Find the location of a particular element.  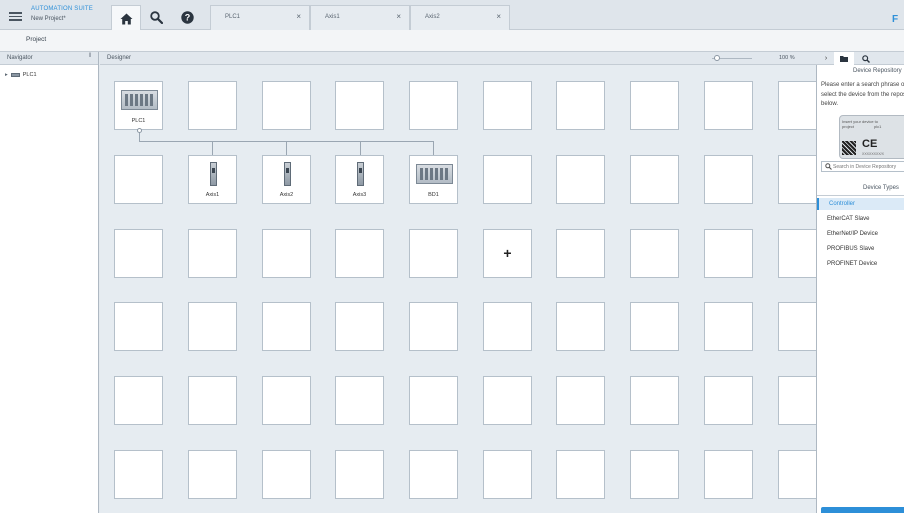

hint-line: Please enter a search phrase or is located at coordinates (862, 85).